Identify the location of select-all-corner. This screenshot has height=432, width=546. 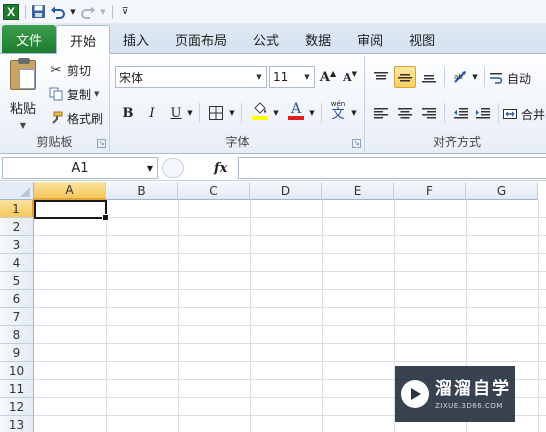
(17, 191).